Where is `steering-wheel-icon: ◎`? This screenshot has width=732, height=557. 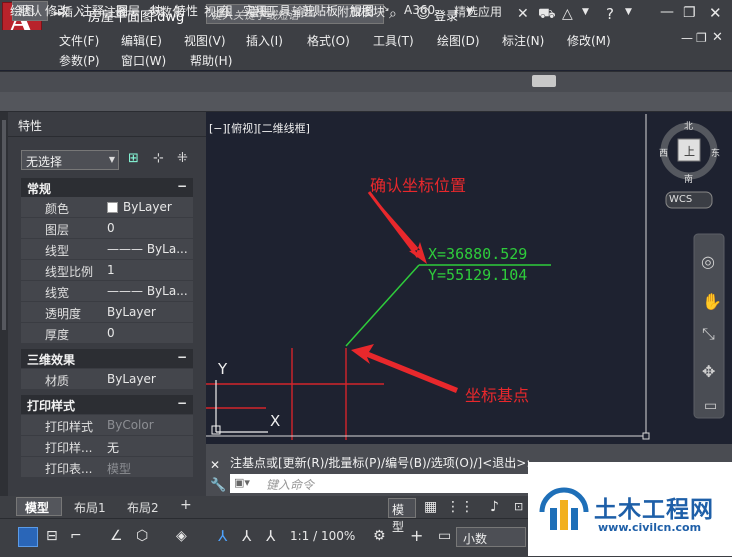
steering-wheel-icon: ◎ is located at coordinates (708, 261).